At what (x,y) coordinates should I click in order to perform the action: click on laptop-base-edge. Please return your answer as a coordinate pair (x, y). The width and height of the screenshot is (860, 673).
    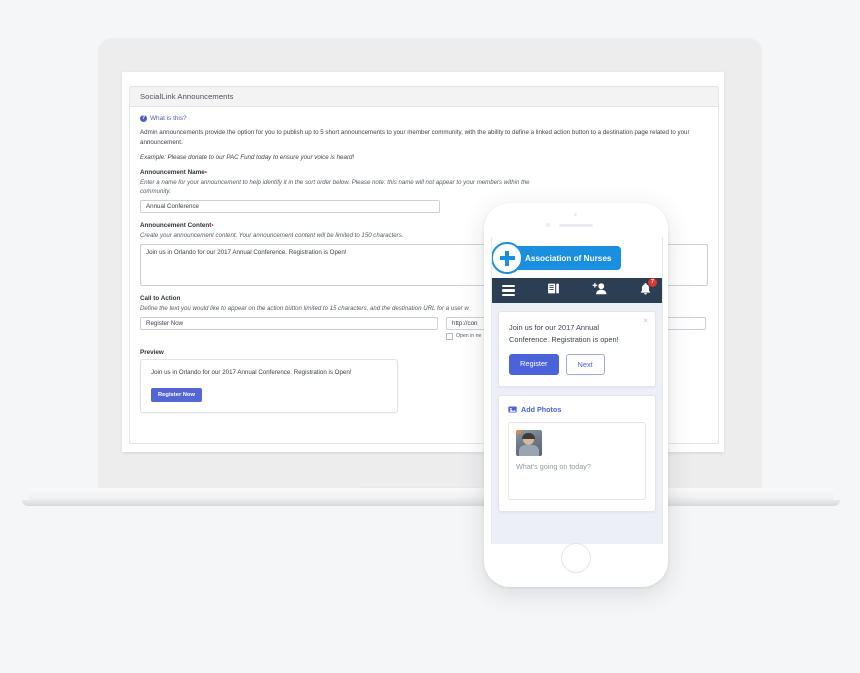
    Looking at the image, I should click on (431, 503).